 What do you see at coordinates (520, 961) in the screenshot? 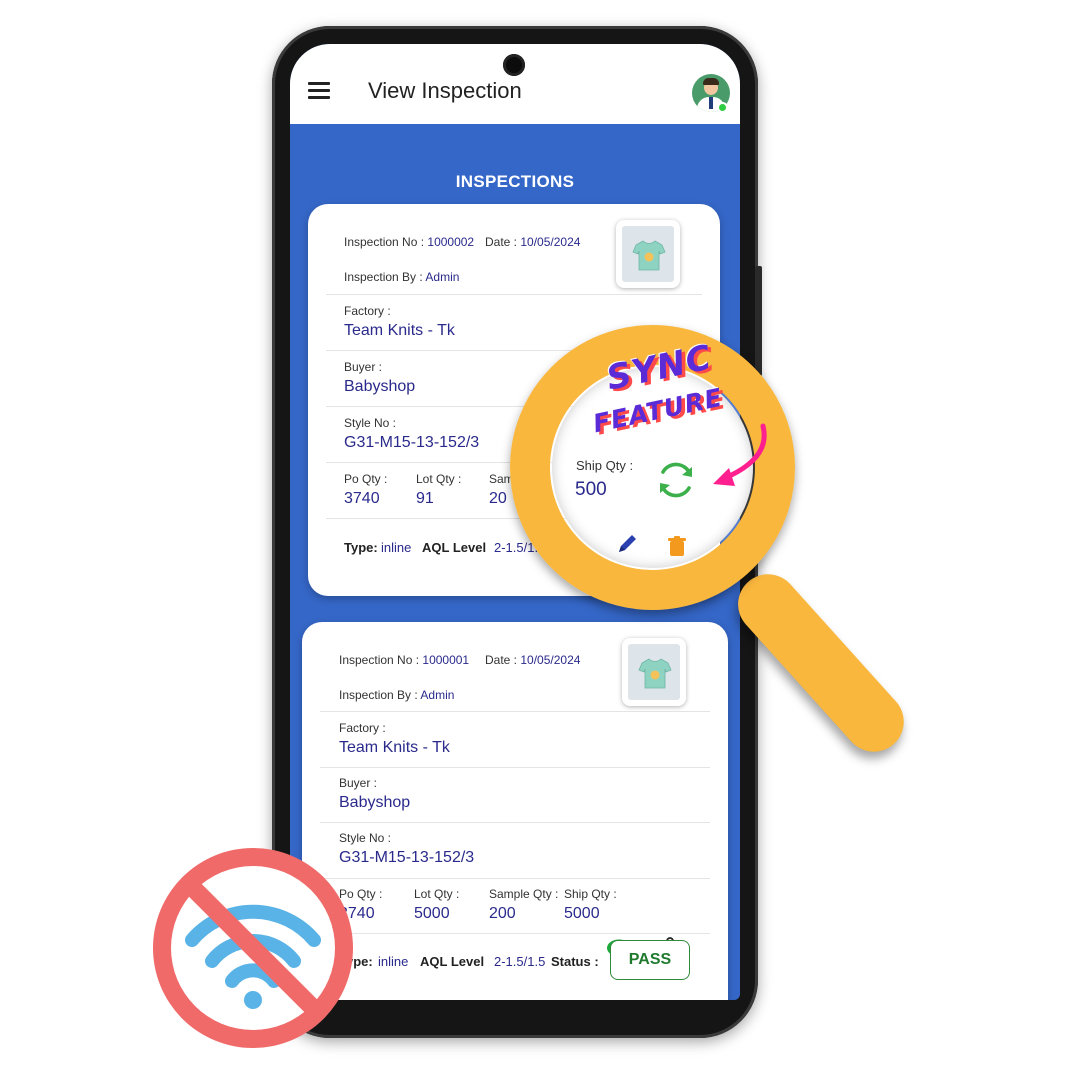
I see `aql-level-value: 2-1.5/1.5` at bounding box center [520, 961].